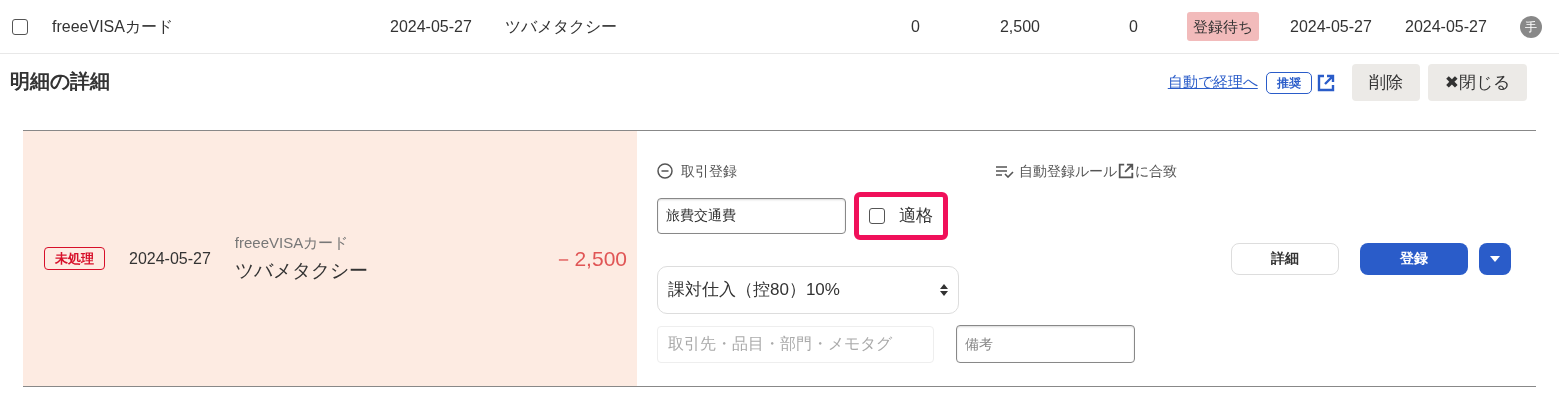 Image resolution: width=1559 pixels, height=408 pixels. What do you see at coordinates (561, 26) in the screenshot?
I see `vendor-cell-text: ツバメタクシー` at bounding box center [561, 26].